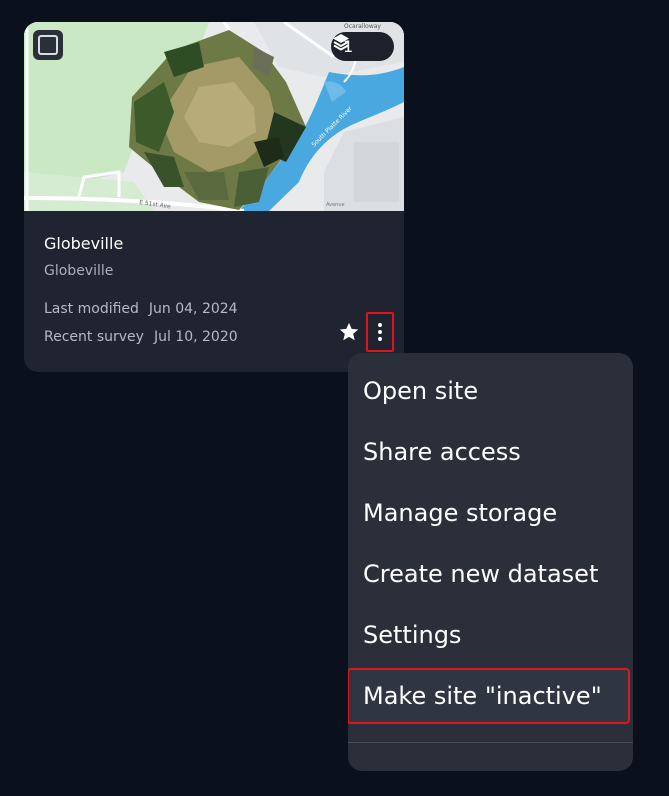 The height and width of the screenshot is (796, 669). Describe the element at coordinates (490, 635) in the screenshot. I see `menu-item-settings: Settings` at that location.